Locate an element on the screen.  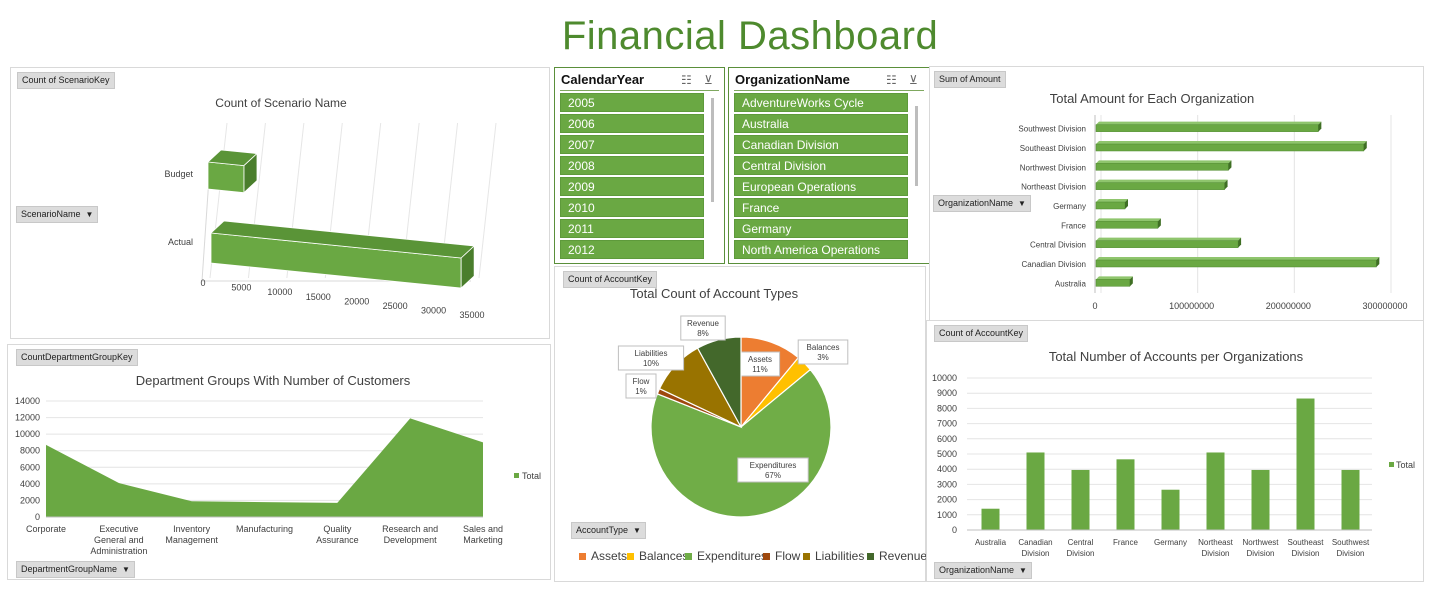
organization-slicer-item: Germany is located at coordinates (821, 228).